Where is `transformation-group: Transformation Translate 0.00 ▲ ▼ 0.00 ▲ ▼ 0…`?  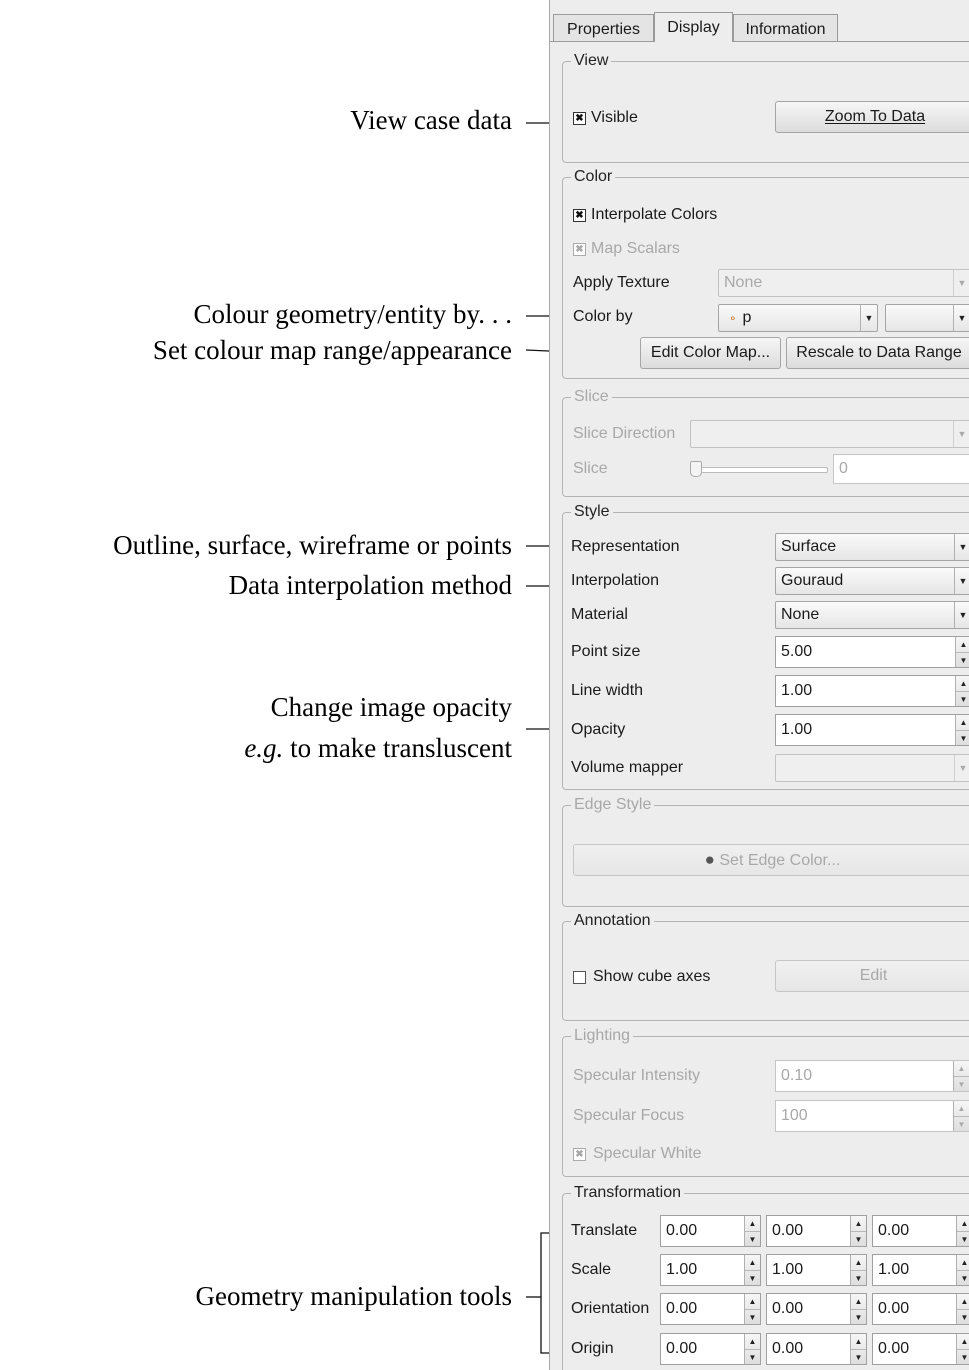
transformation-group: Transformation Translate 0.00 ▲ ▼ 0.00 ▲ ▼ 0… is located at coordinates (765, 1276).